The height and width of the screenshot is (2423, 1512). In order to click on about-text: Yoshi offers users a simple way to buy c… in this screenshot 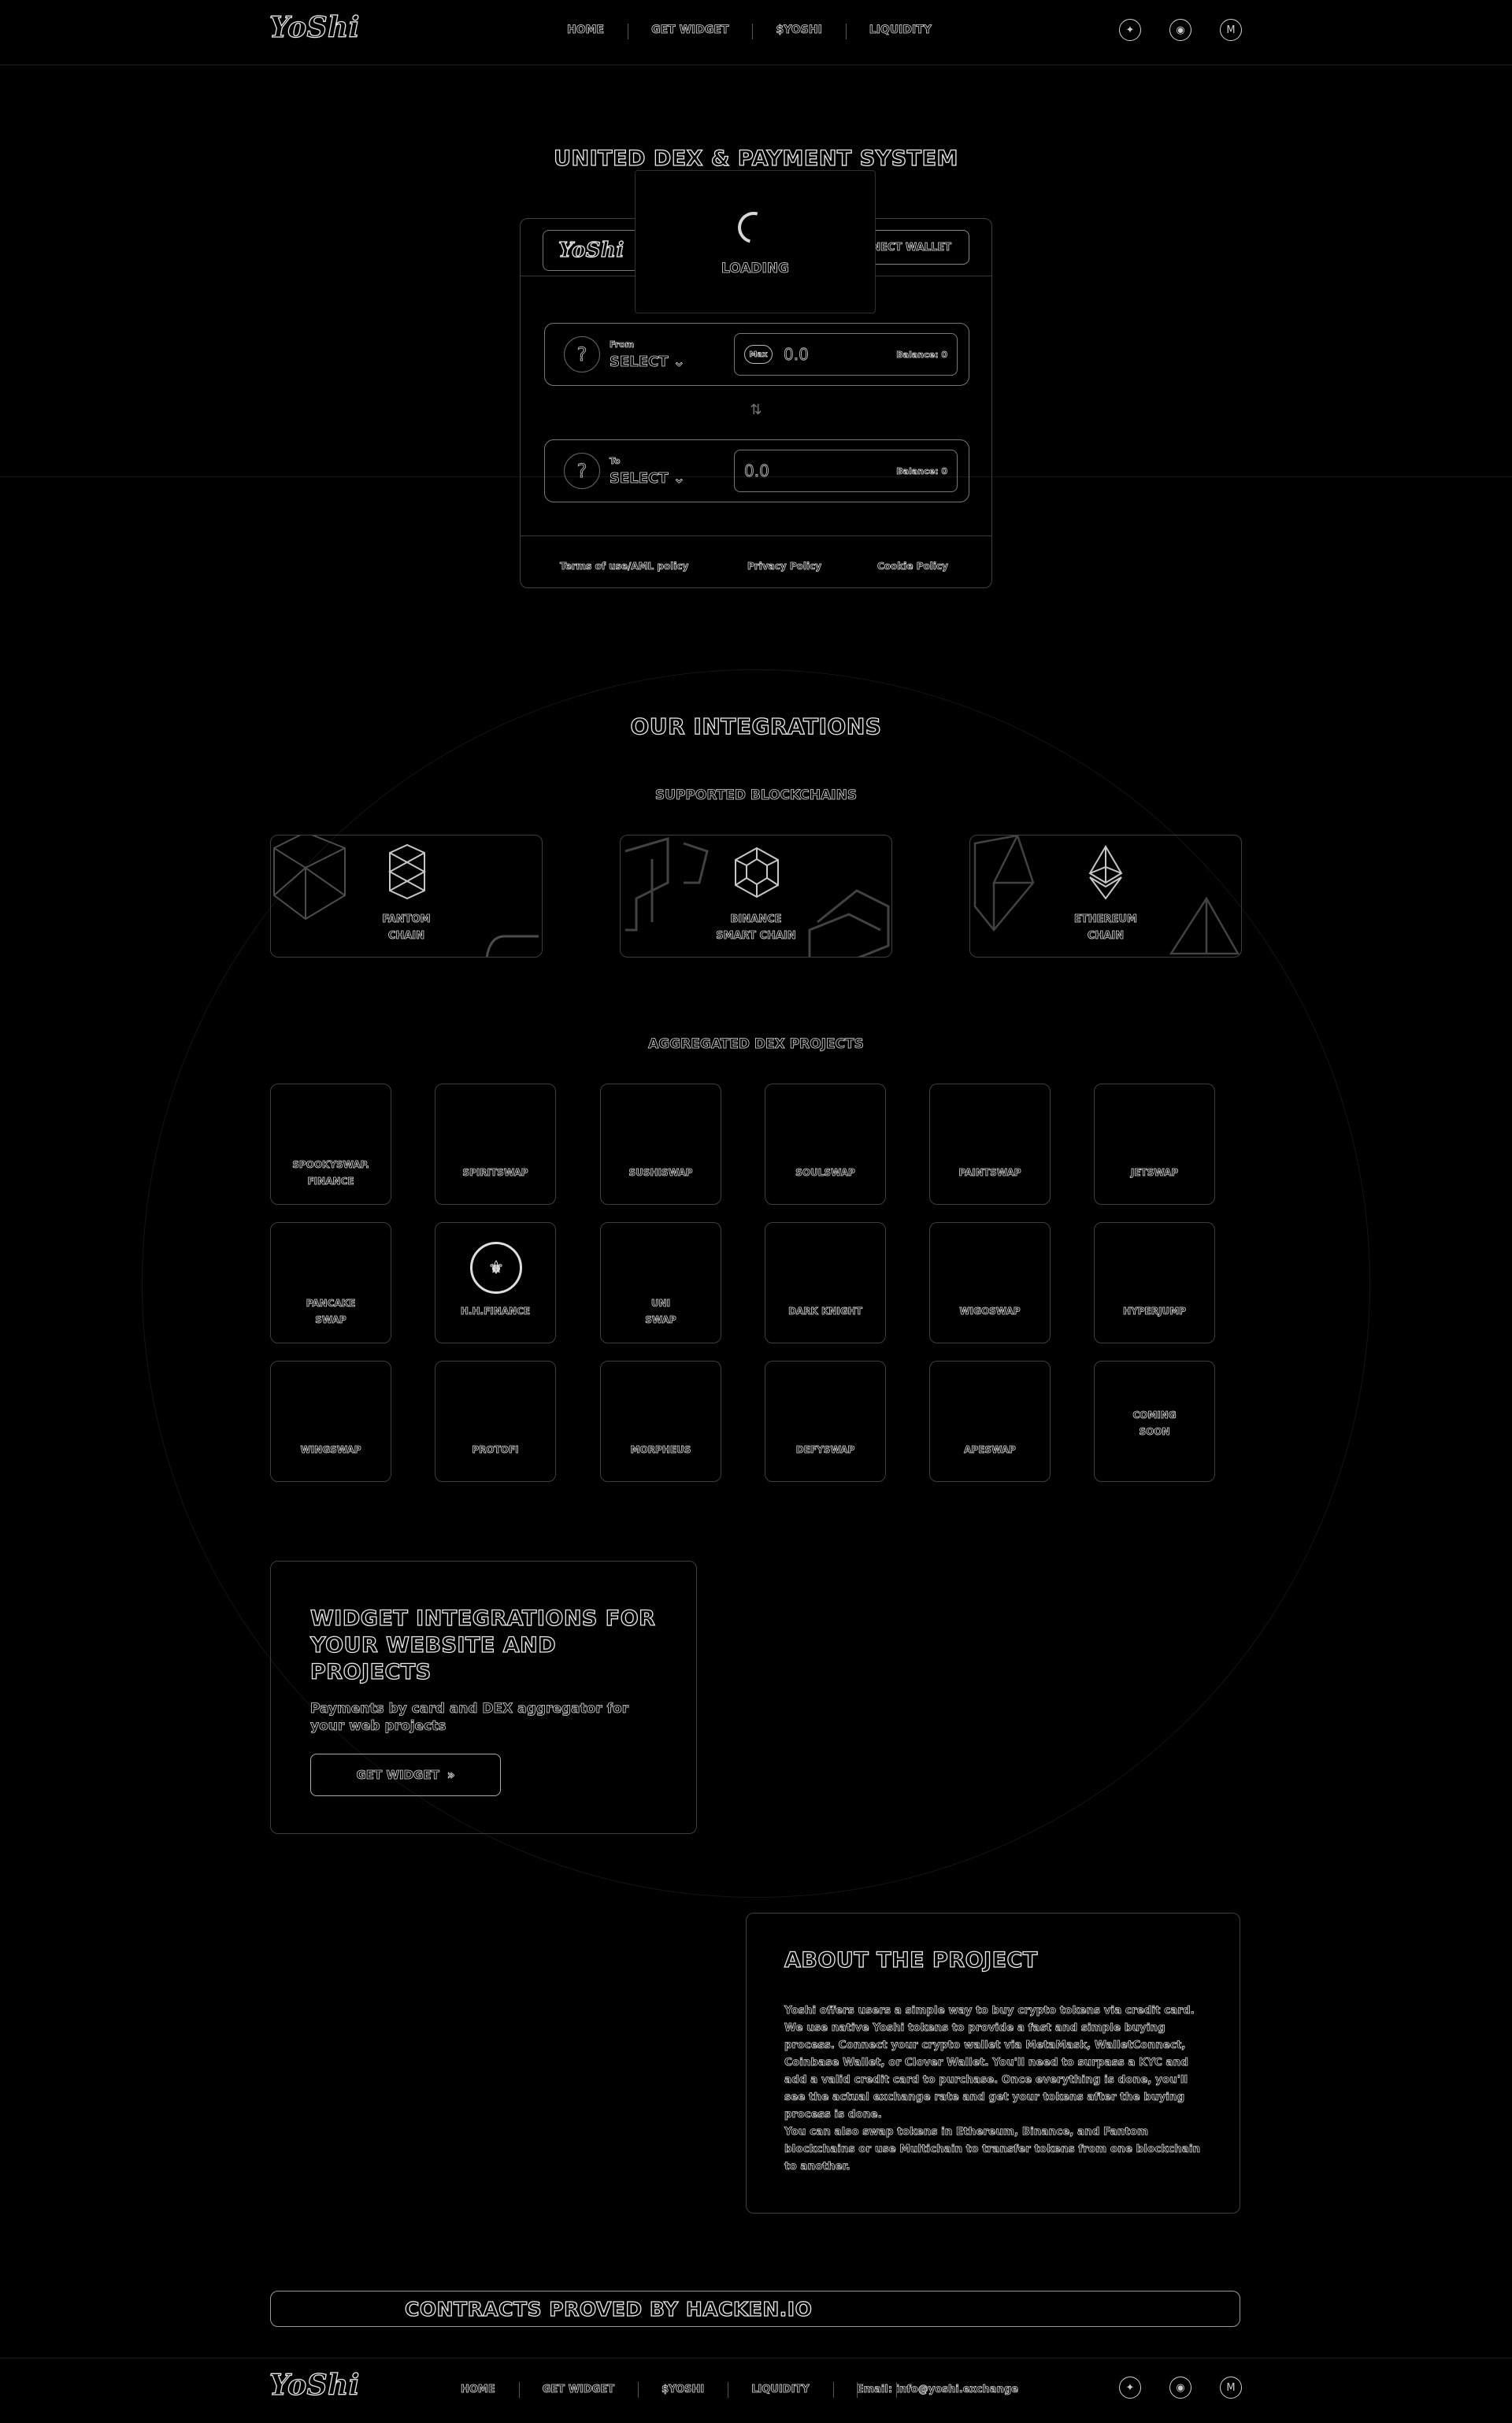, I will do `click(993, 2088)`.